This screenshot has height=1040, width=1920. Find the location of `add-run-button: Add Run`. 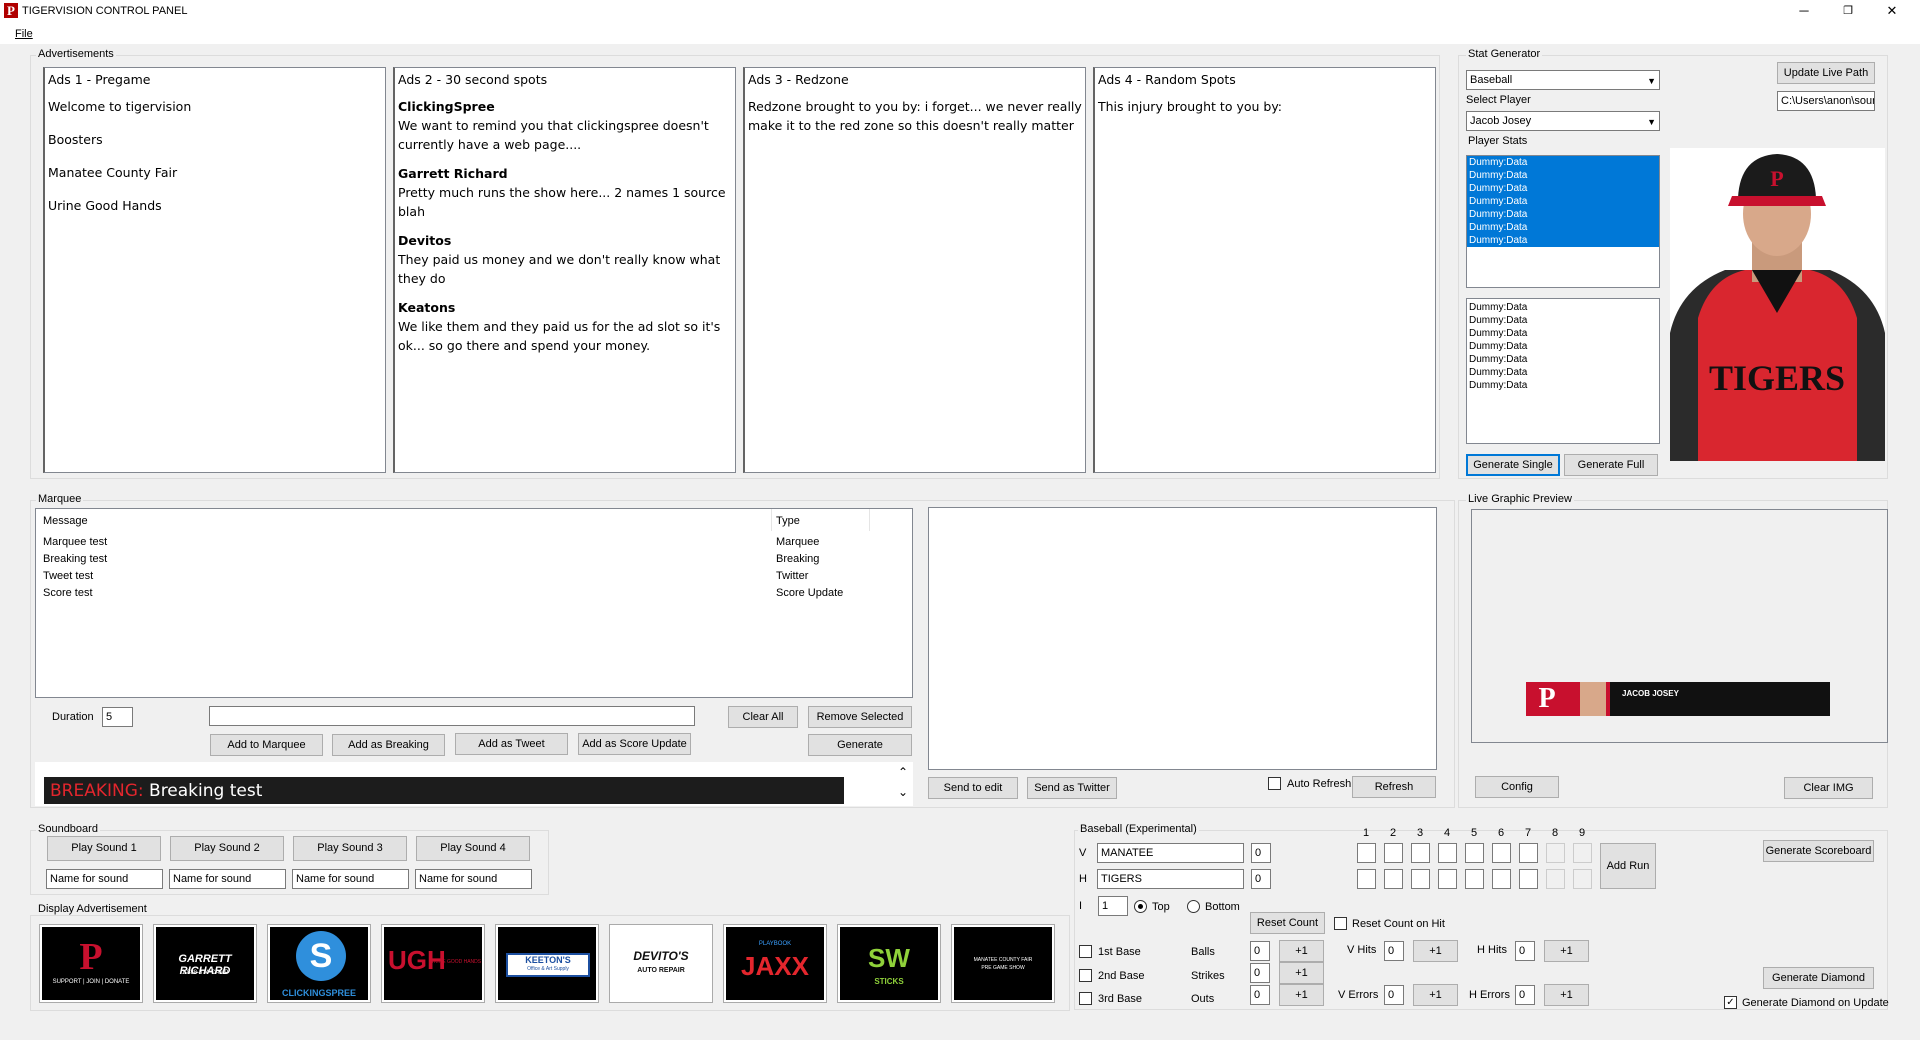

add-run-button: Add Run is located at coordinates (1628, 866).